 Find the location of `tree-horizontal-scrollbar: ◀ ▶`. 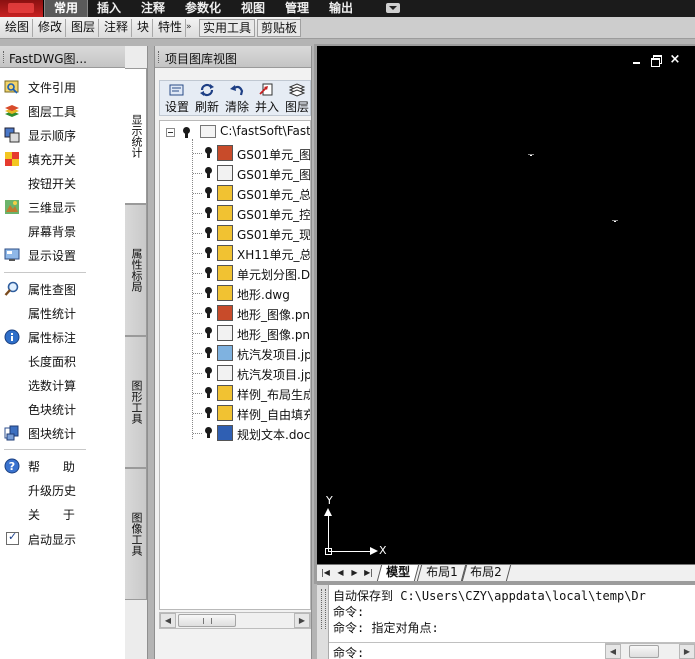

tree-horizontal-scrollbar: ◀ ▶ is located at coordinates (235, 620).